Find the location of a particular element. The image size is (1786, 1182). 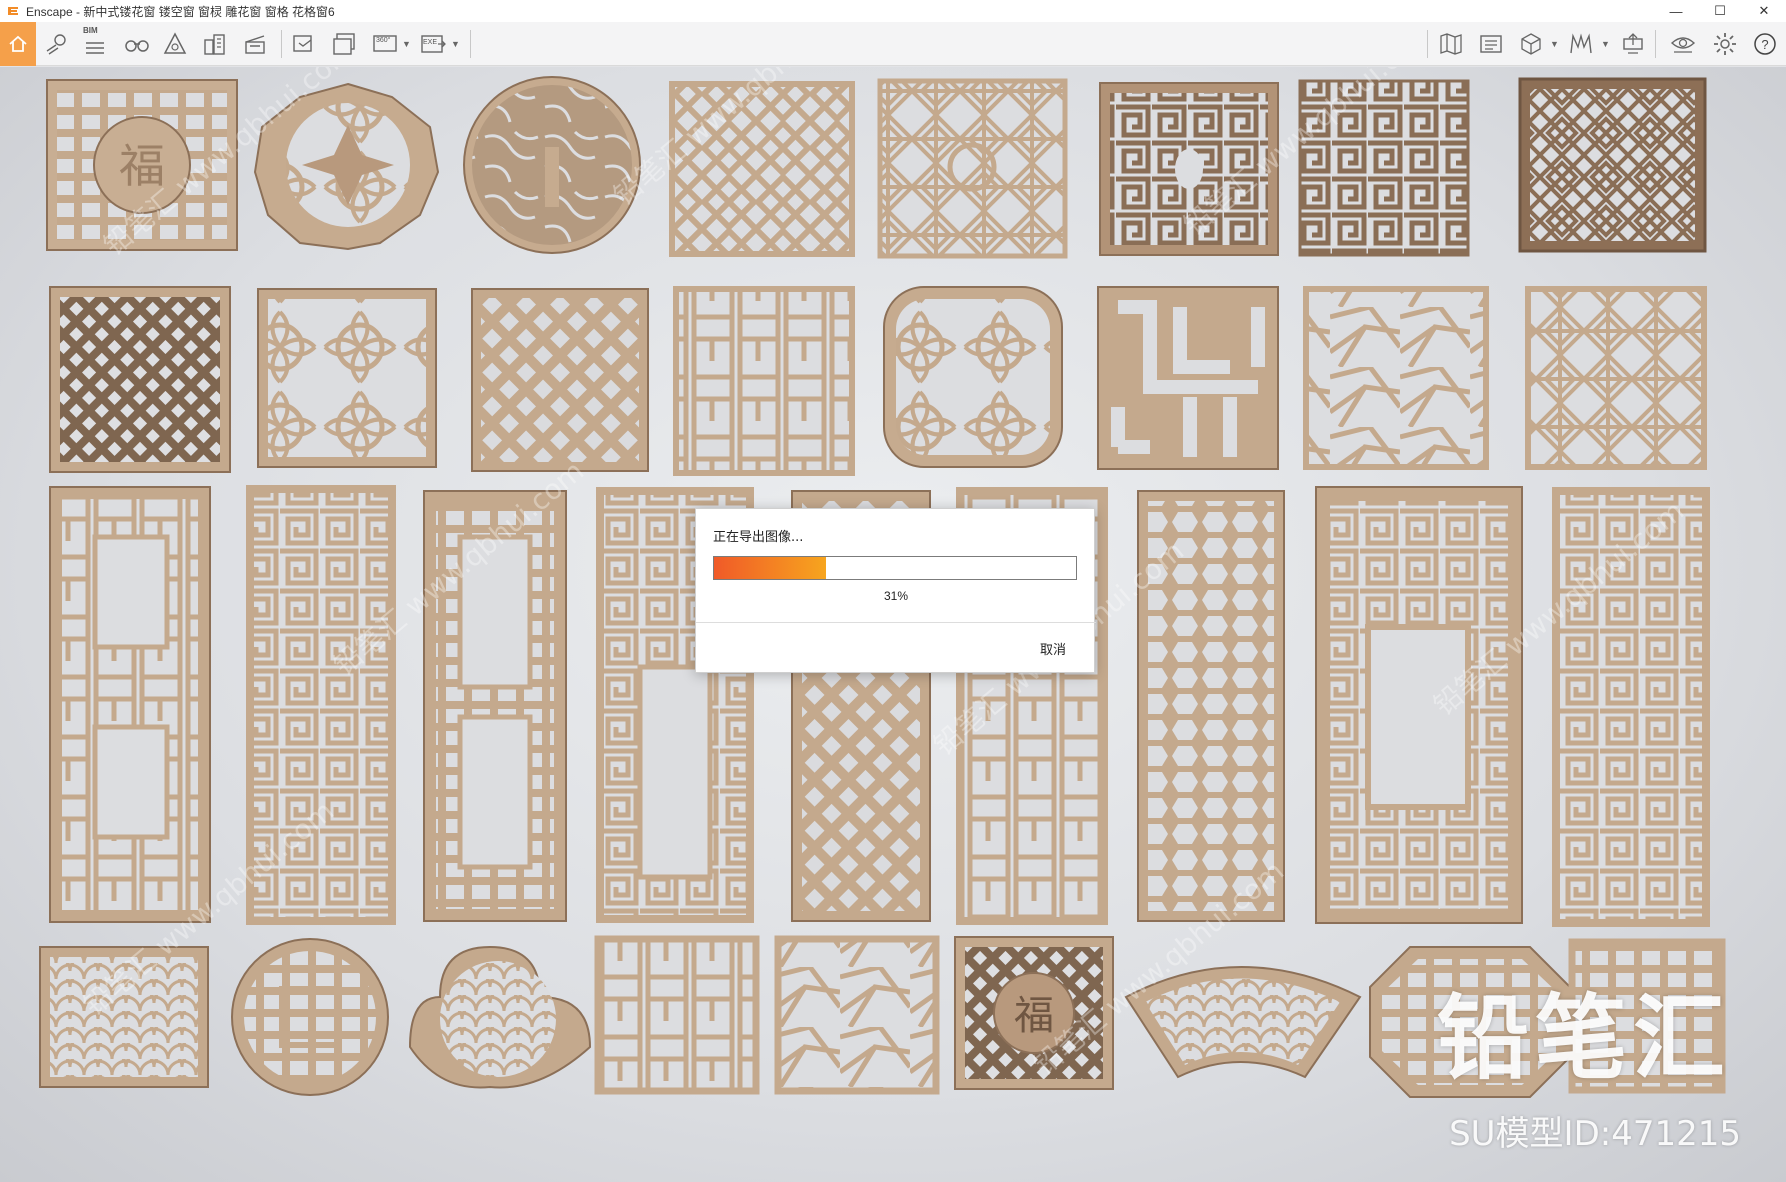

map-pin-button is located at coordinates (57, 44).